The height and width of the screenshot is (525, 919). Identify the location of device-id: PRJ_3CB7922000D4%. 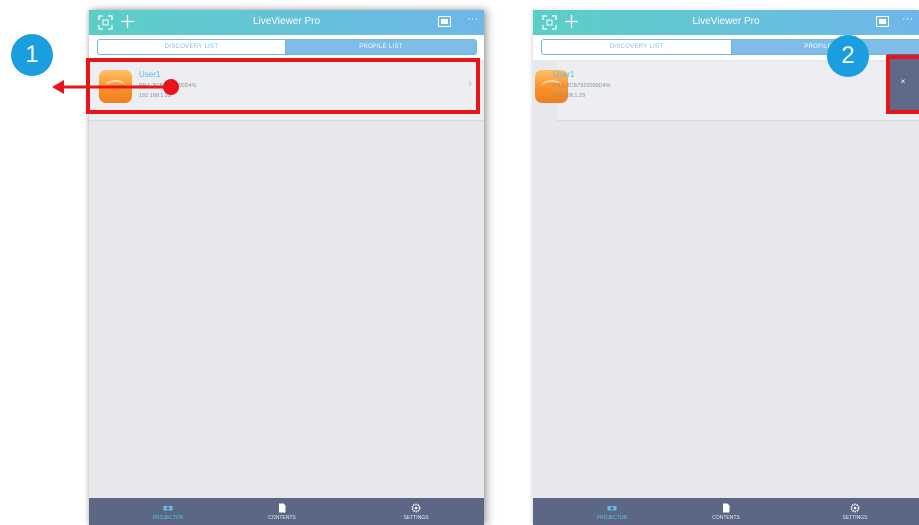
(582, 86).